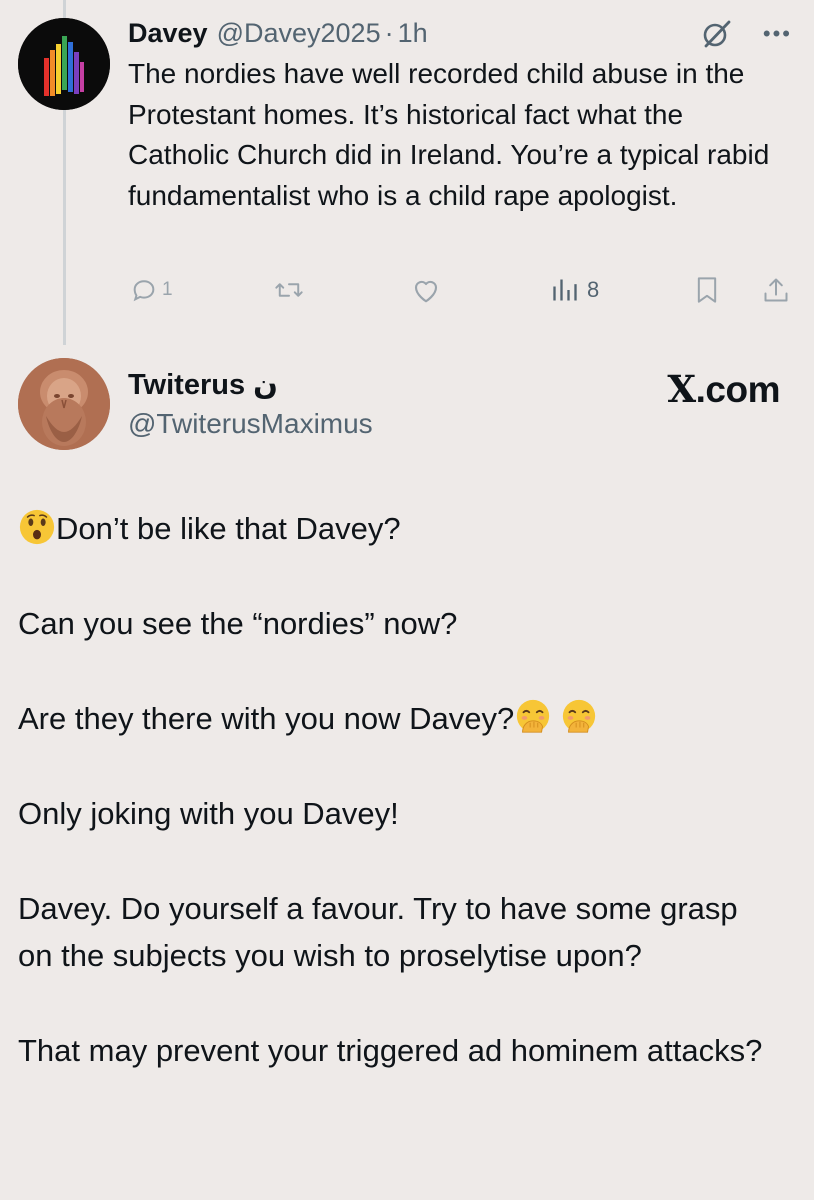  I want to click on tweet-header-actions: •••, so click(746, 34).